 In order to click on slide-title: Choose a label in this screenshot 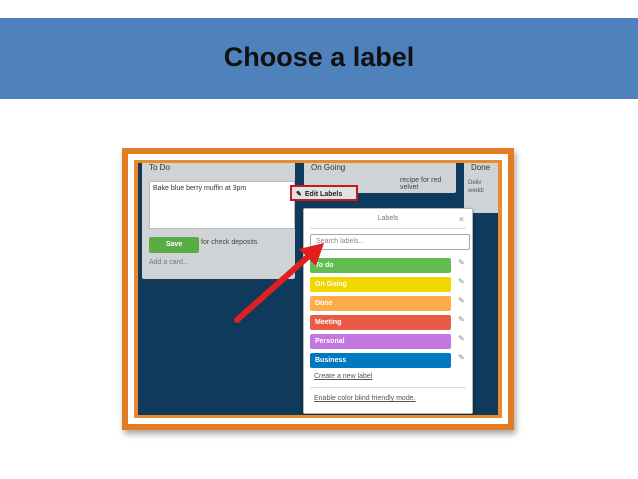, I will do `click(319, 57)`.